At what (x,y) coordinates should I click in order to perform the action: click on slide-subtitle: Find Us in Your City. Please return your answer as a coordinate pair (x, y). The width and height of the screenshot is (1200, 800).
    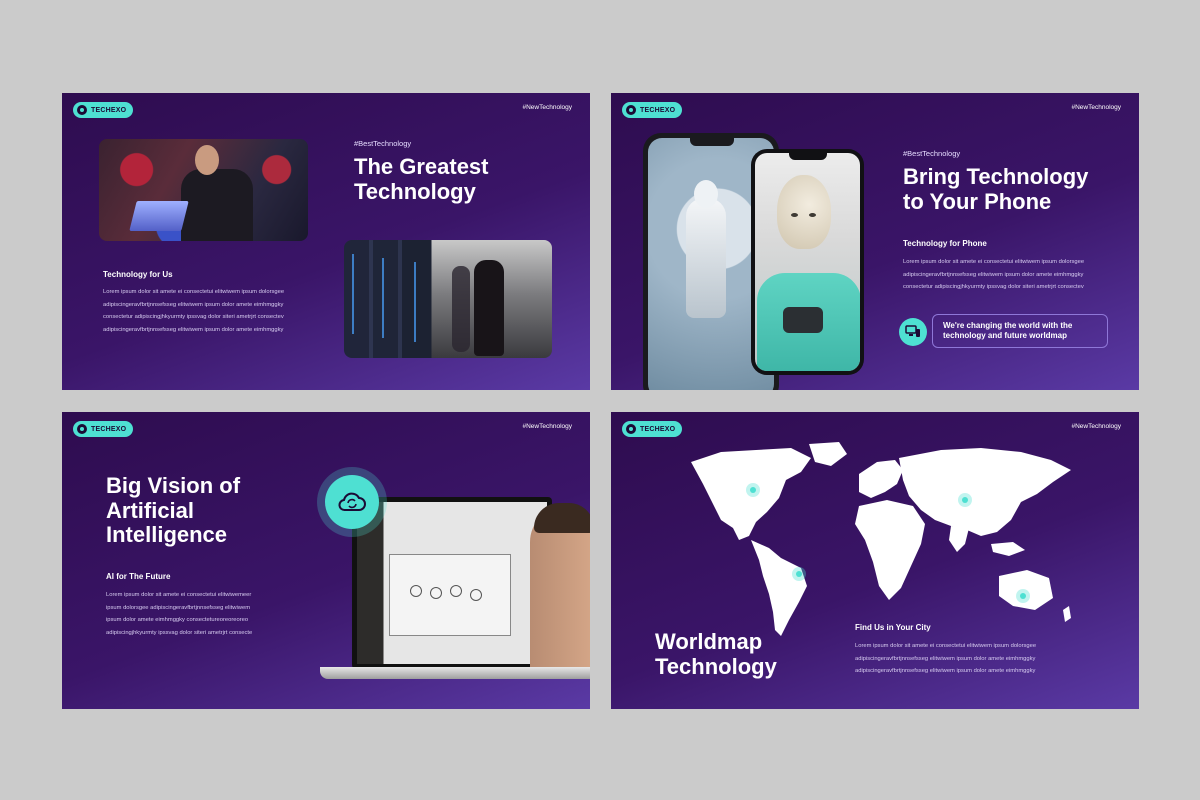
    Looking at the image, I should click on (893, 627).